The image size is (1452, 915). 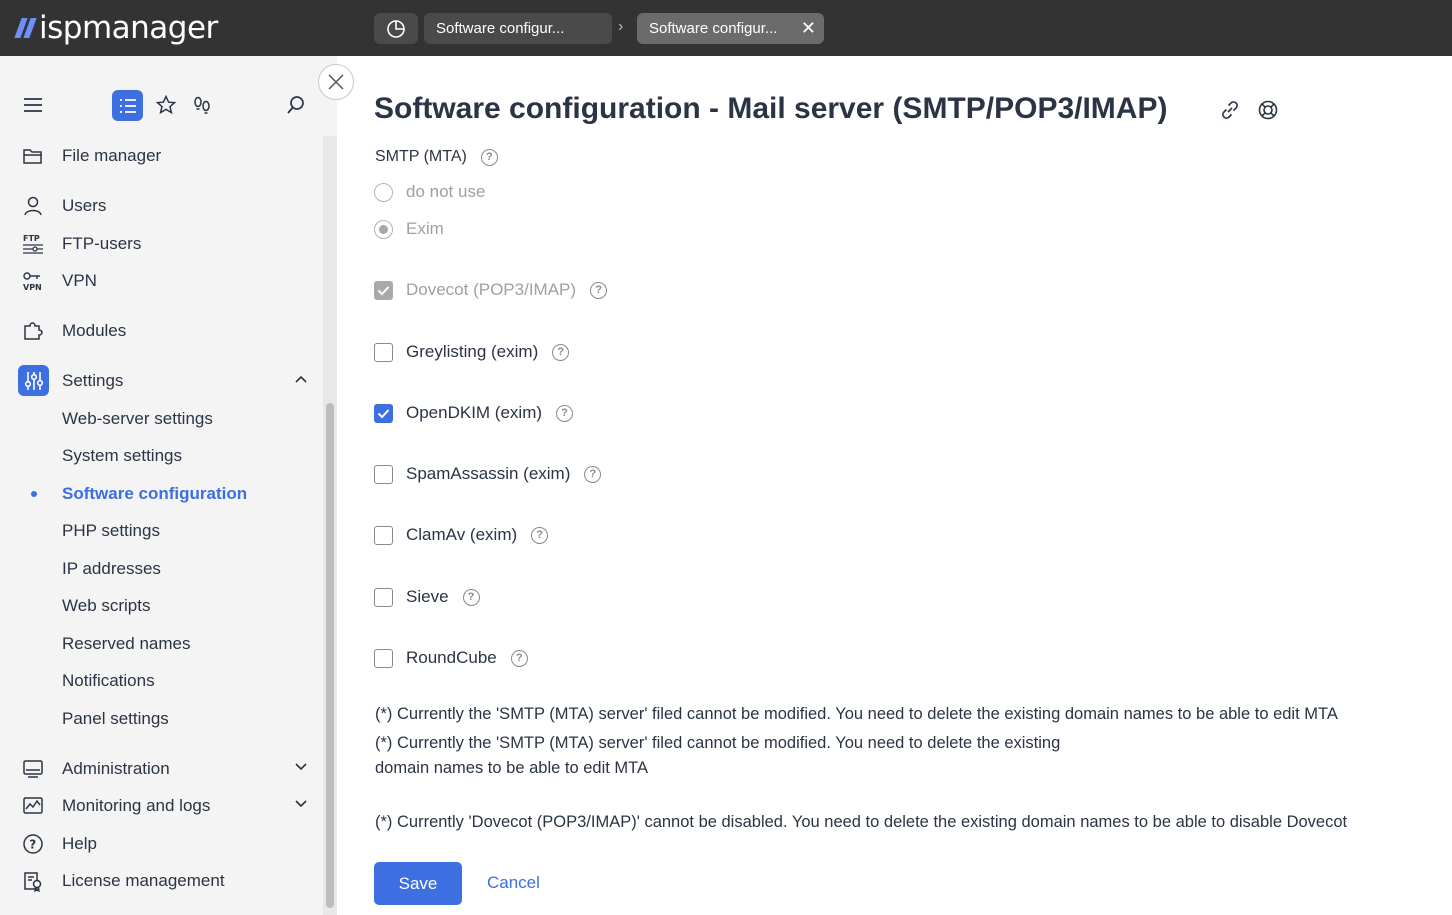 What do you see at coordinates (106, 606) in the screenshot?
I see `sidebar-sub-web-scripts: Web scripts` at bounding box center [106, 606].